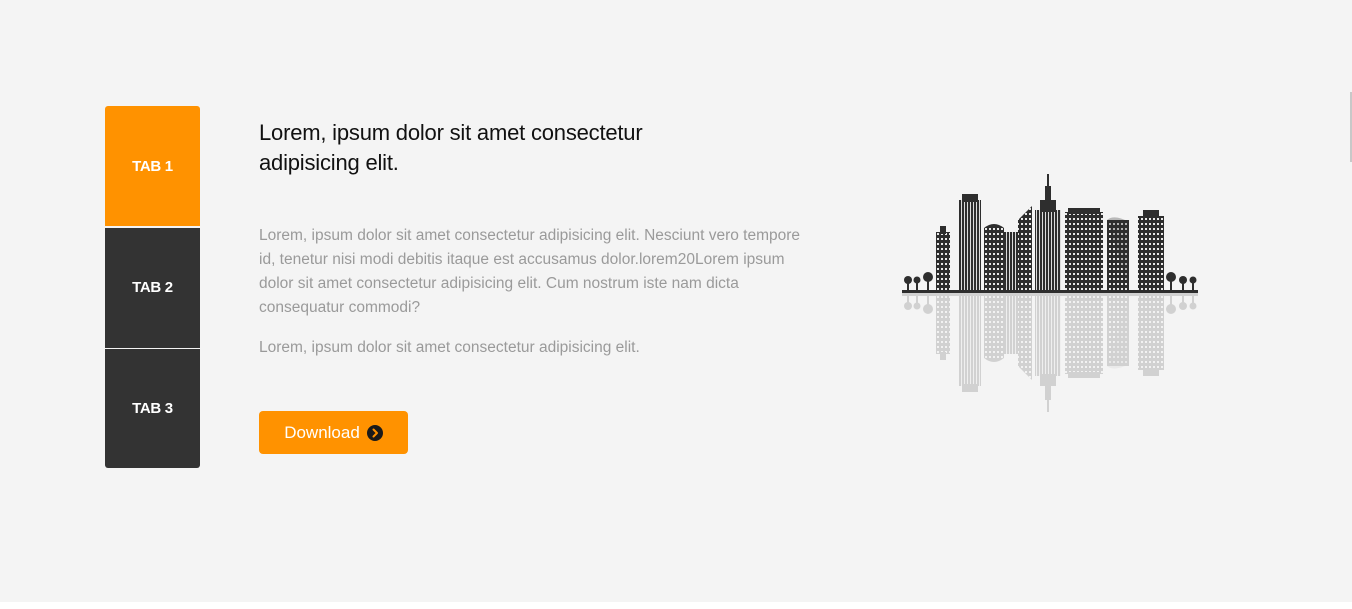 The width and height of the screenshot is (1352, 609). Describe the element at coordinates (1050, 292) in the screenshot. I see `city-skyline-illustration` at that location.